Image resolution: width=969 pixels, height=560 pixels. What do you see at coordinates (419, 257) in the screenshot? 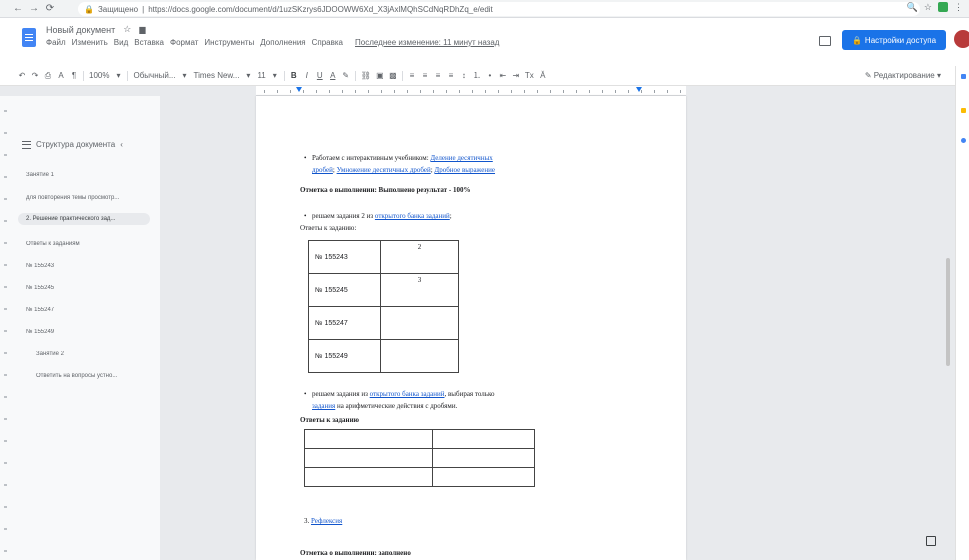
I see `answer-cell: 2` at bounding box center [419, 257].